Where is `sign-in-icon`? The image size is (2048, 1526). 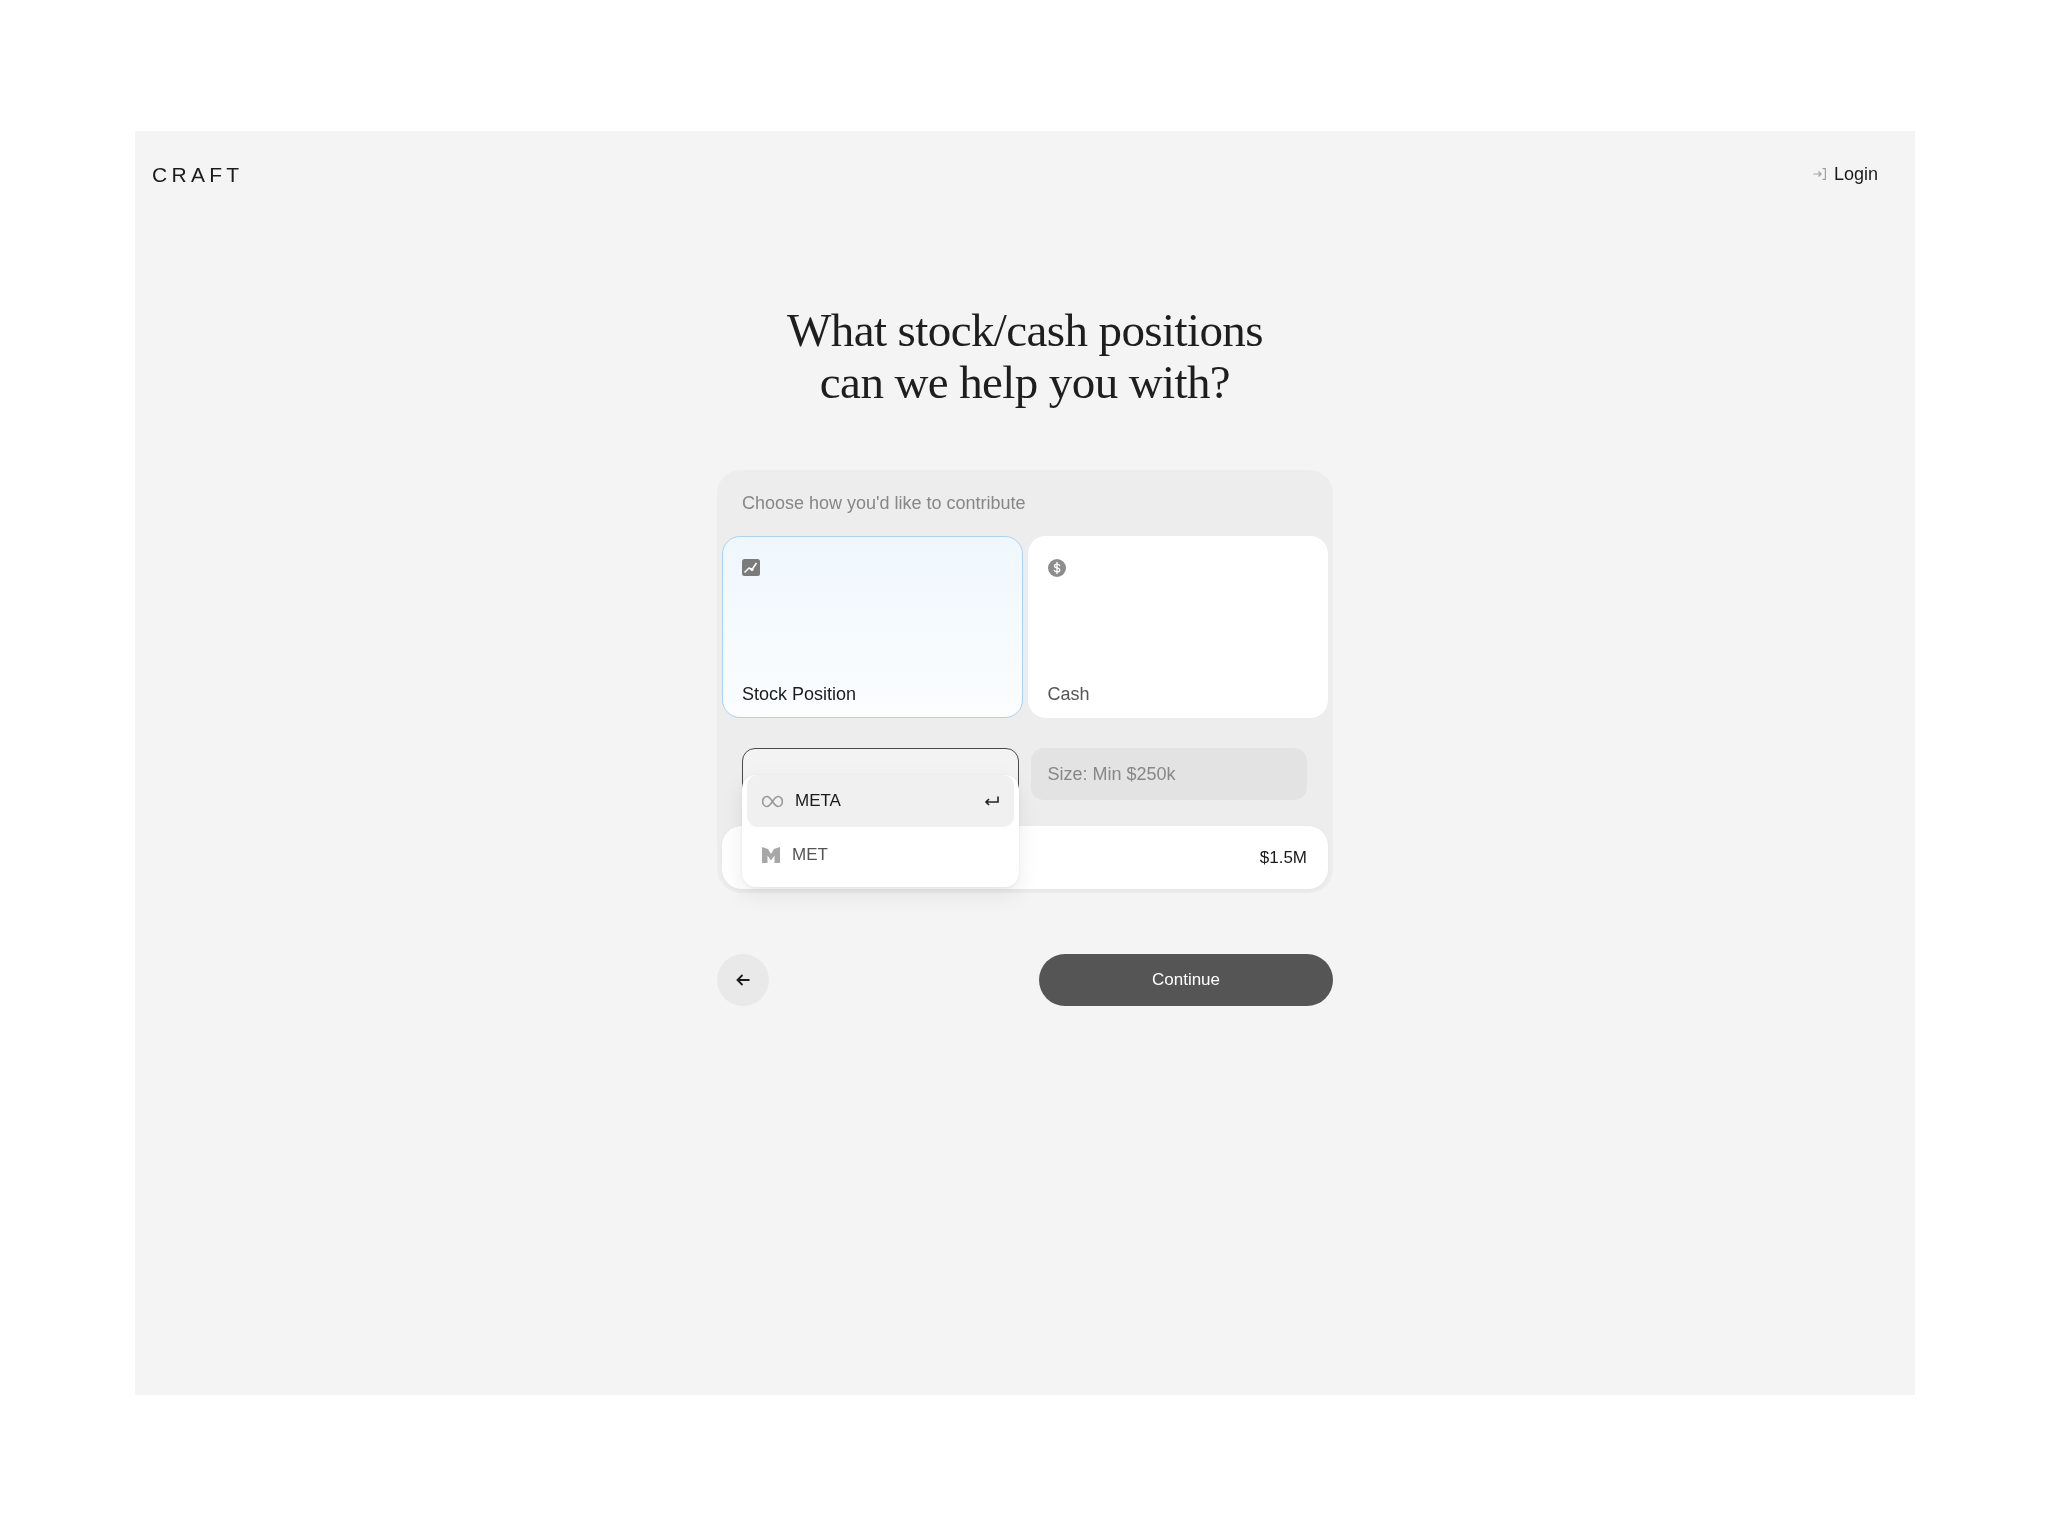
sign-in-icon is located at coordinates (1819, 174).